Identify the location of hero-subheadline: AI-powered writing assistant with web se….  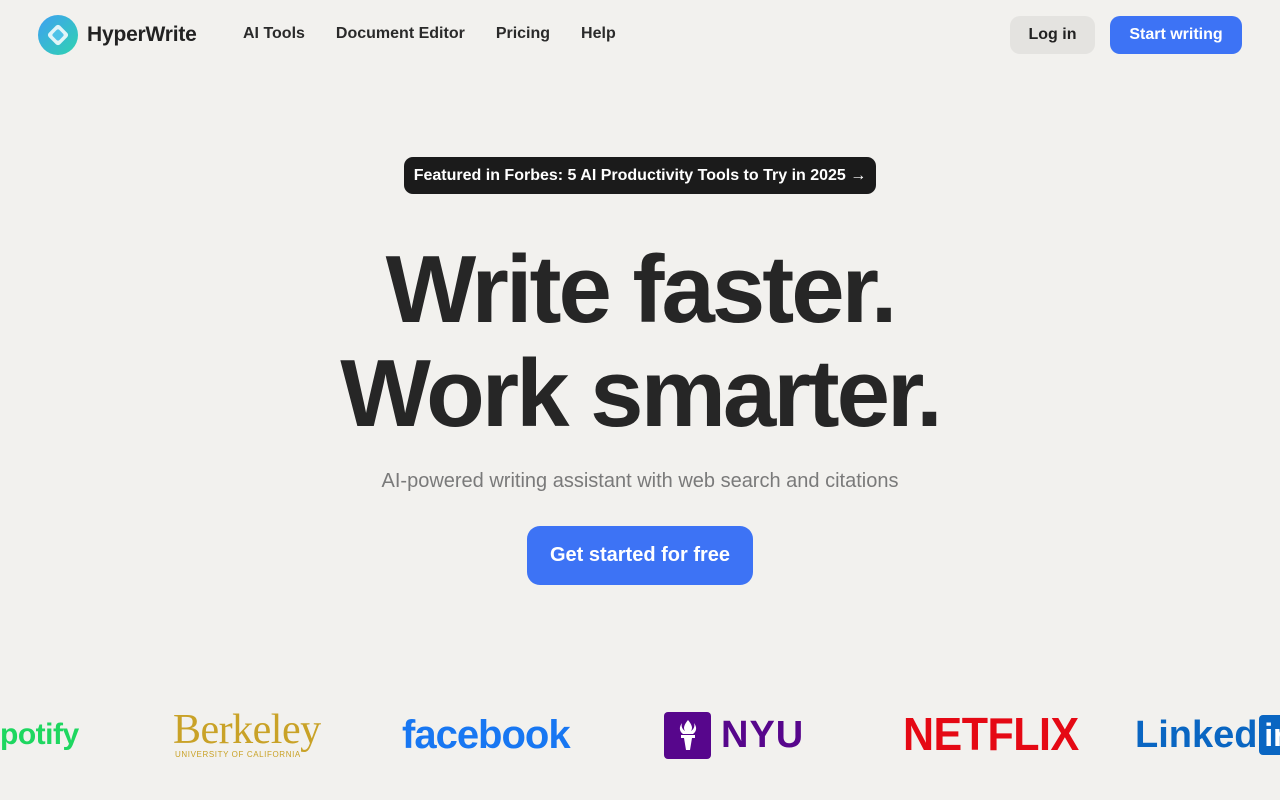
(640, 481).